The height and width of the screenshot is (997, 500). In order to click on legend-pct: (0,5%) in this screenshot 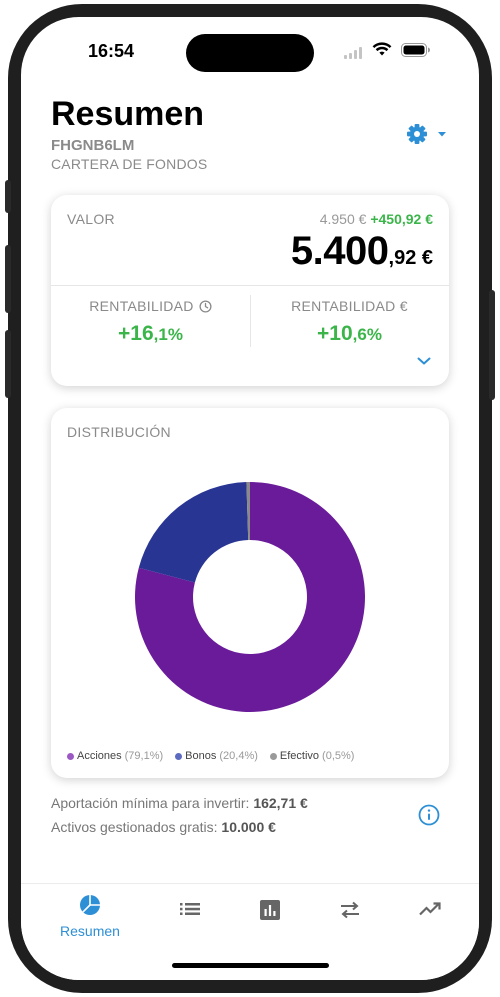, I will do `click(338, 756)`.